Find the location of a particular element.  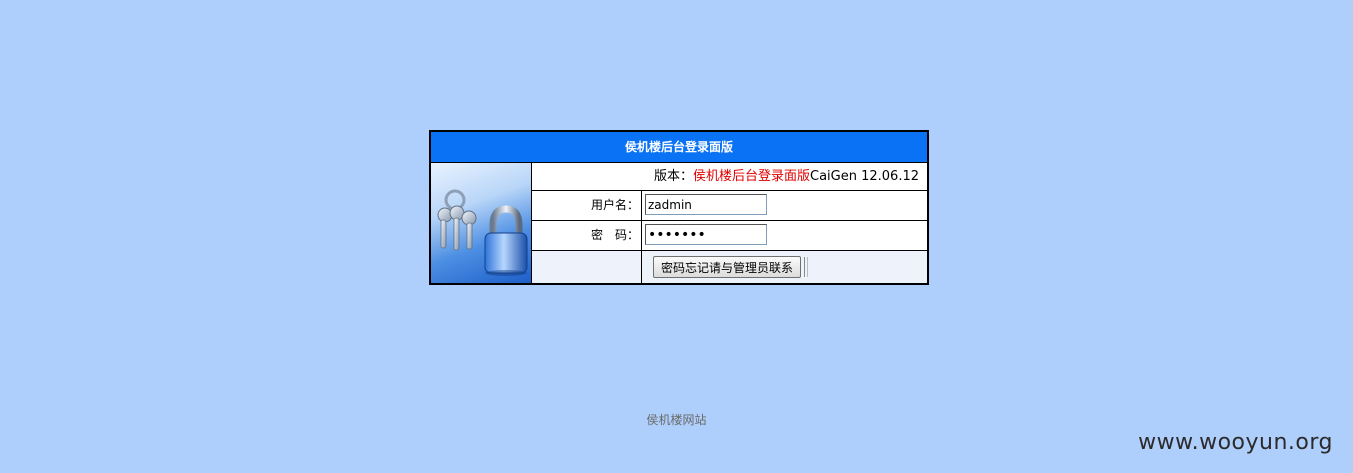

button-row: 密码忘记请与管理员联系 is located at coordinates (729, 267).